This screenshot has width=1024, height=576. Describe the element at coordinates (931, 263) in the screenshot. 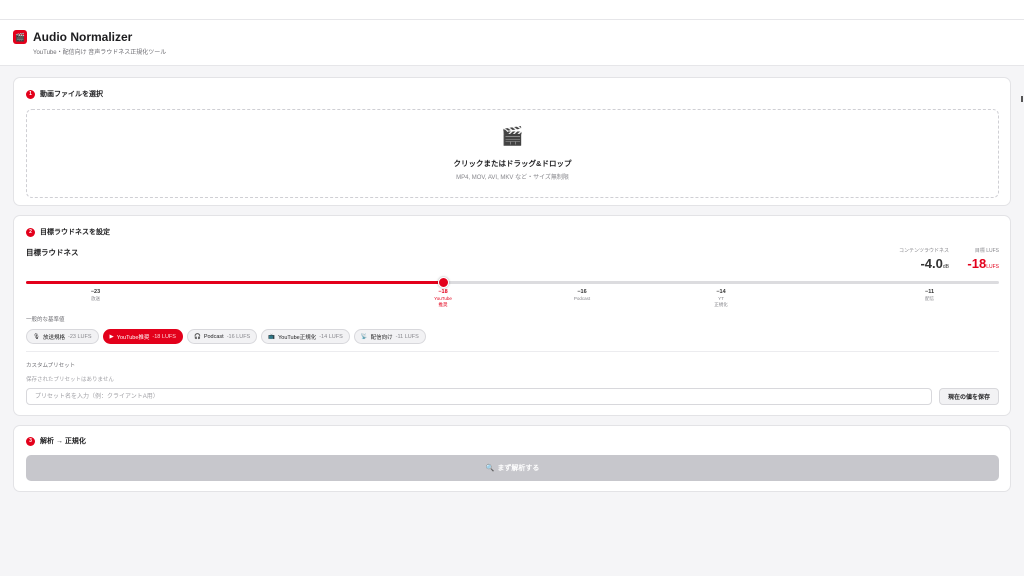

I see `content-loudness-value: -4.0` at that location.